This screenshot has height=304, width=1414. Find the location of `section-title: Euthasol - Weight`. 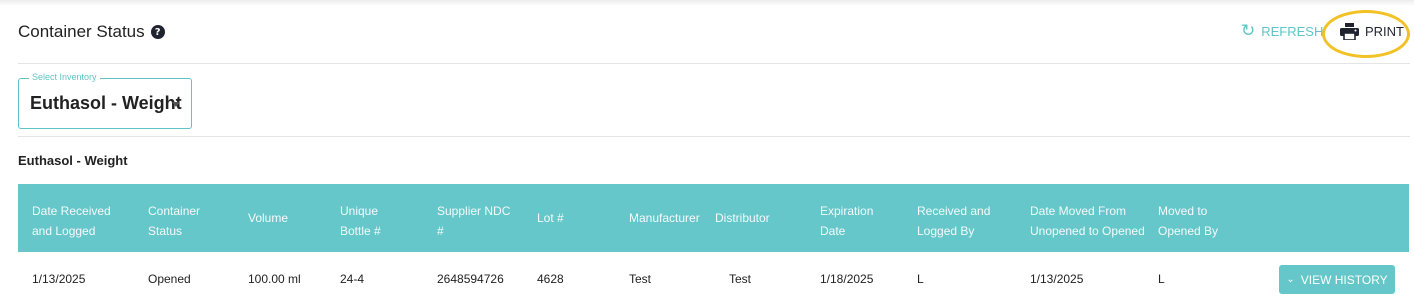

section-title: Euthasol - Weight is located at coordinates (73, 160).